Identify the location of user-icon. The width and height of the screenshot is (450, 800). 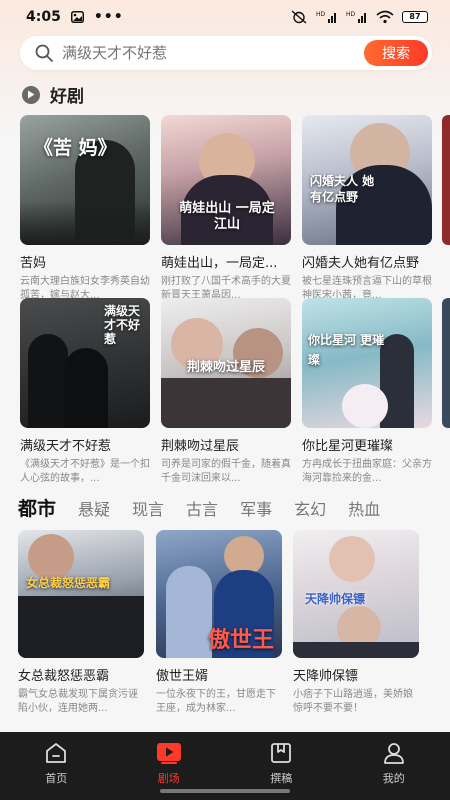
(393, 753).